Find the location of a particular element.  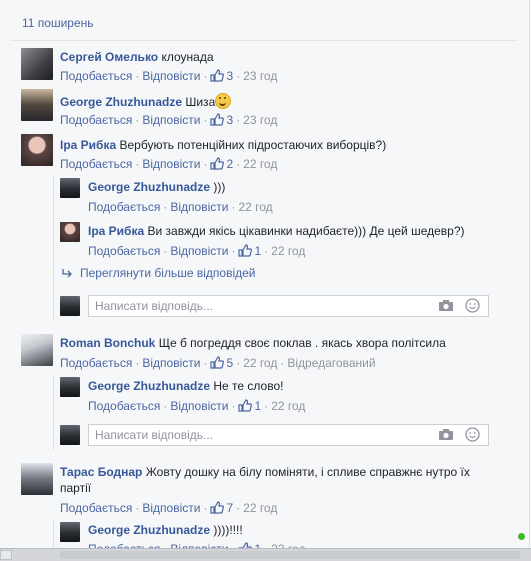

like-count: 5 is located at coordinates (221, 363).